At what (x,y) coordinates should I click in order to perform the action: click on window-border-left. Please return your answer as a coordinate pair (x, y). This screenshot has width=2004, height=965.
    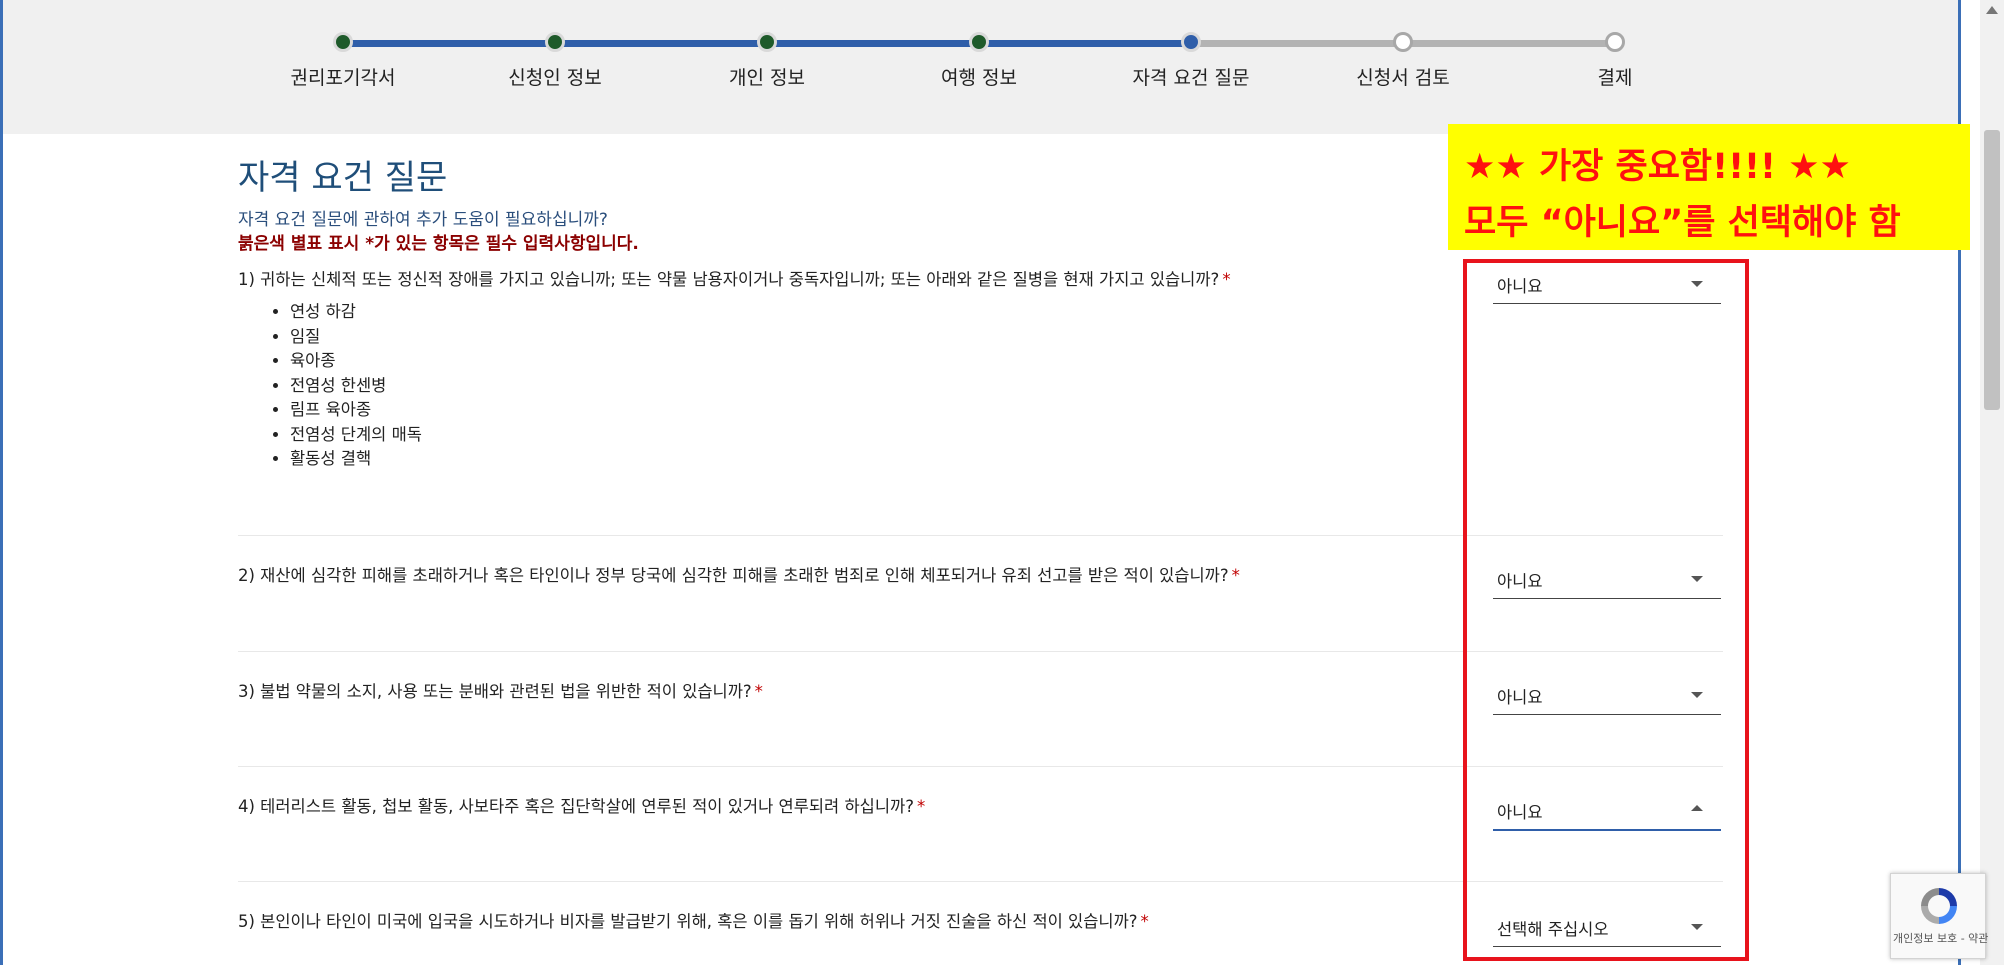
    Looking at the image, I should click on (1, 482).